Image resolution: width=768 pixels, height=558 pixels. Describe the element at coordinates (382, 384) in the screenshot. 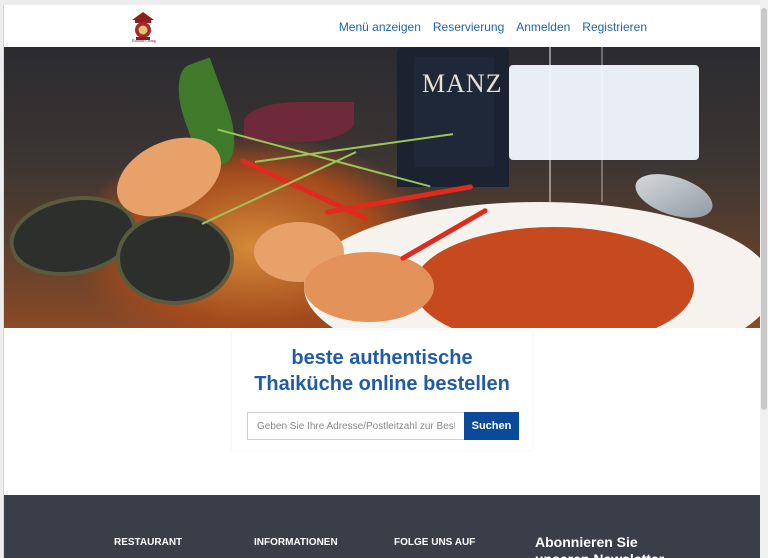

I see `order-headline-line2: Thaiküche online bestellen` at that location.